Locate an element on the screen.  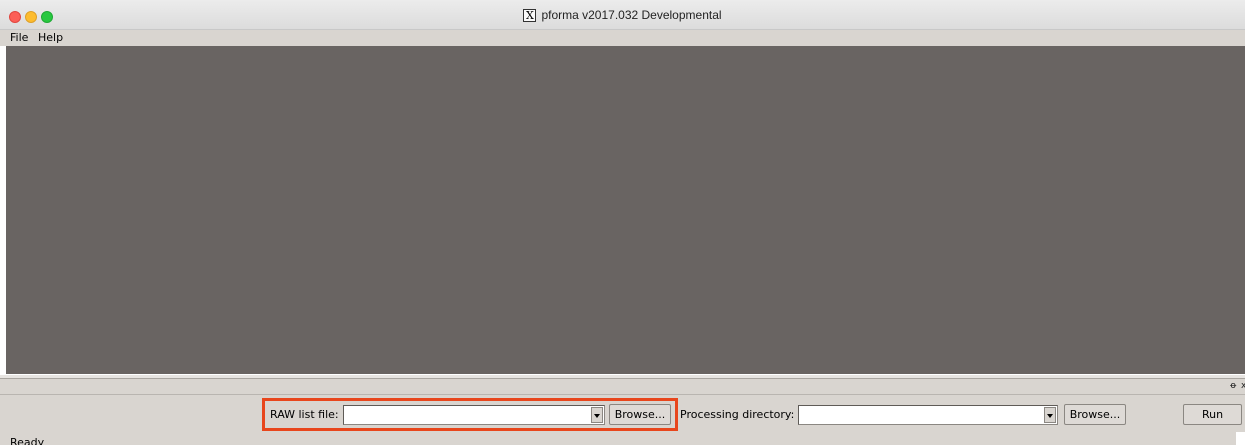
window-title-group: Xpforma v2017.032 Developmental is located at coordinates (622, 15).